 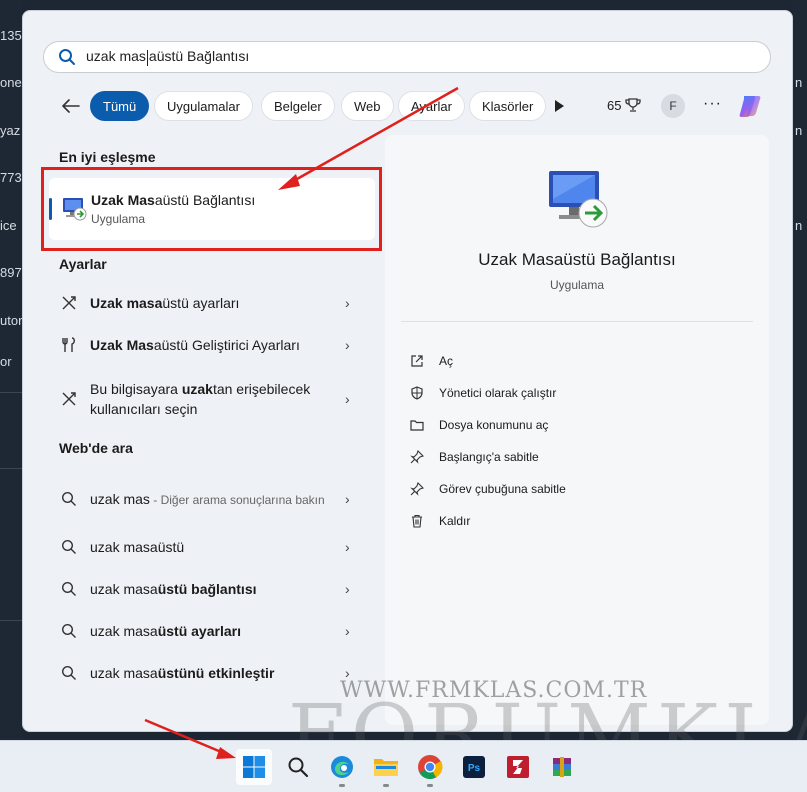 I want to click on highlight-box, so click(x=211, y=209).